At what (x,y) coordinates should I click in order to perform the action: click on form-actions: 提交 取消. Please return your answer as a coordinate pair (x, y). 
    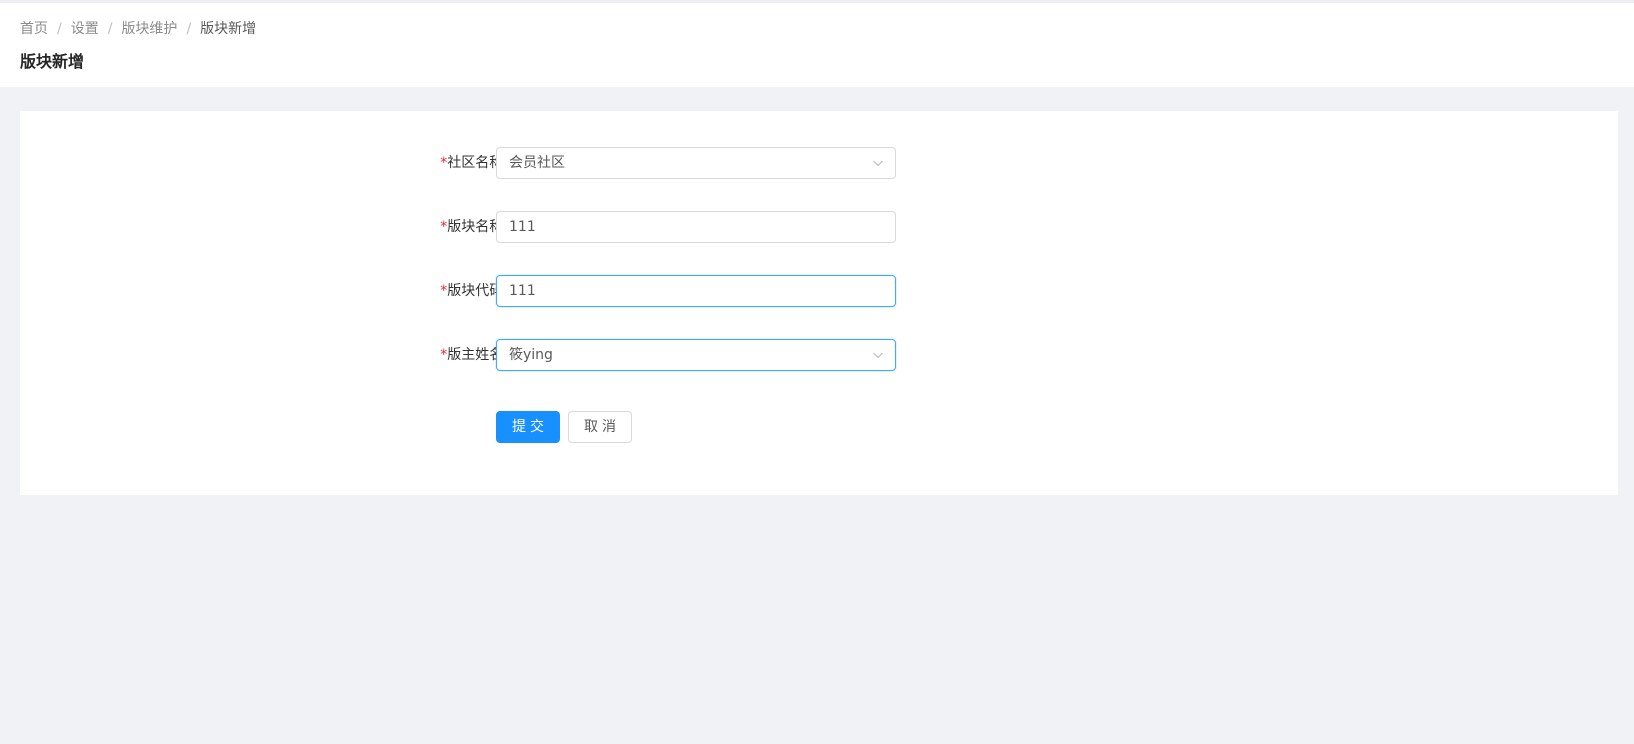
    Looking at the image, I should click on (819, 427).